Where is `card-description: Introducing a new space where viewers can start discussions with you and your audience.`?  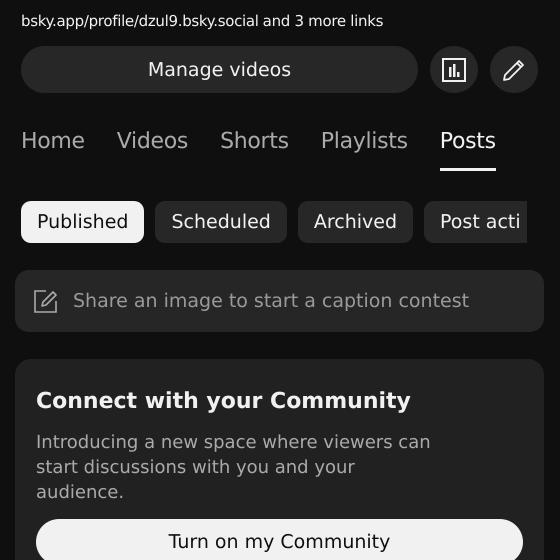 card-description: Introducing a new space where viewers can start discussions with you and your audience. is located at coordinates (234, 468).